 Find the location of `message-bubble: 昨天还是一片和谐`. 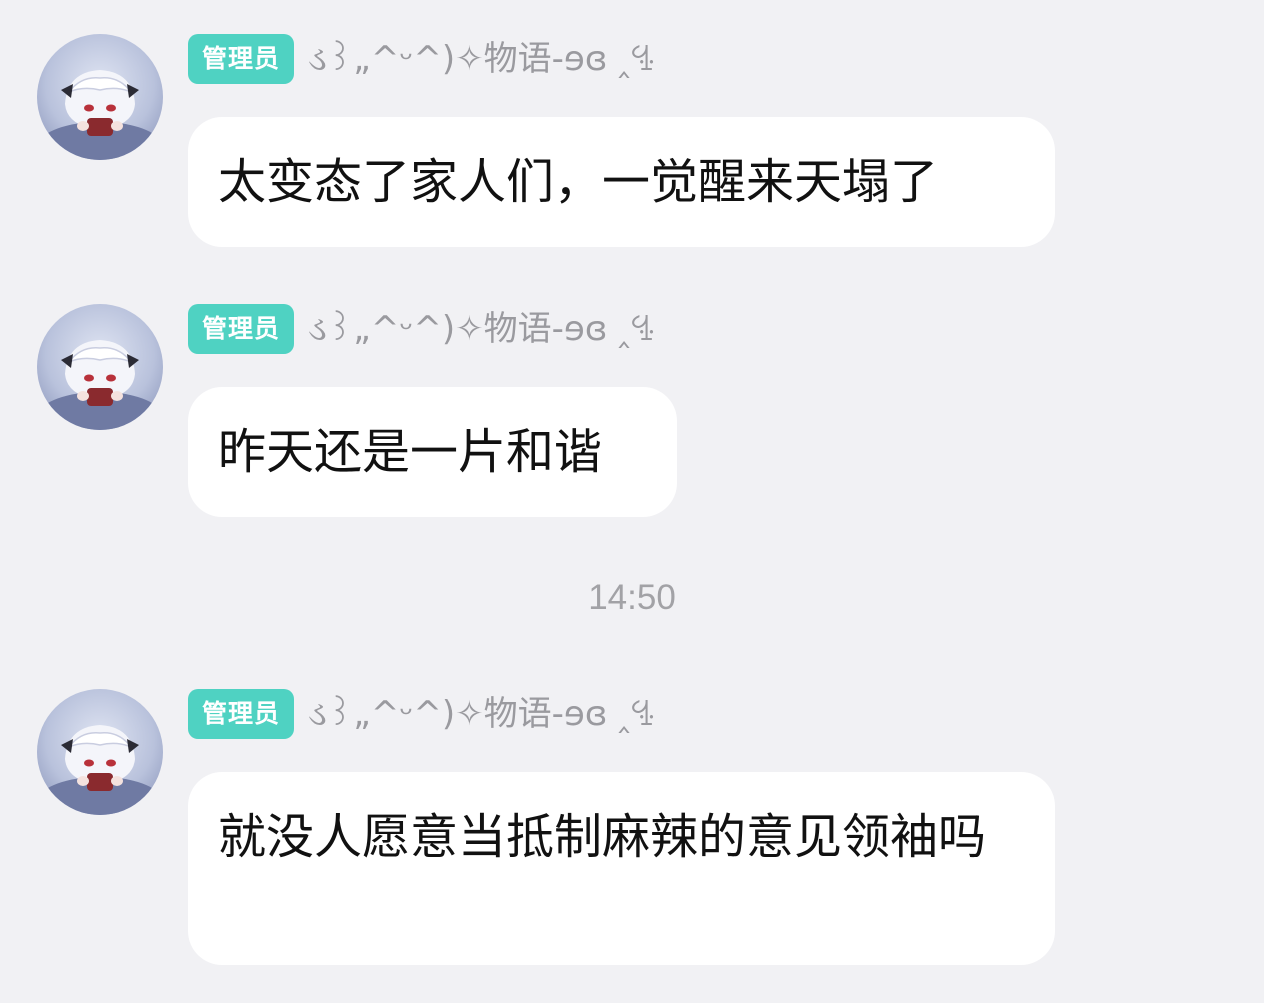

message-bubble: 昨天还是一片和谐 is located at coordinates (432, 452).